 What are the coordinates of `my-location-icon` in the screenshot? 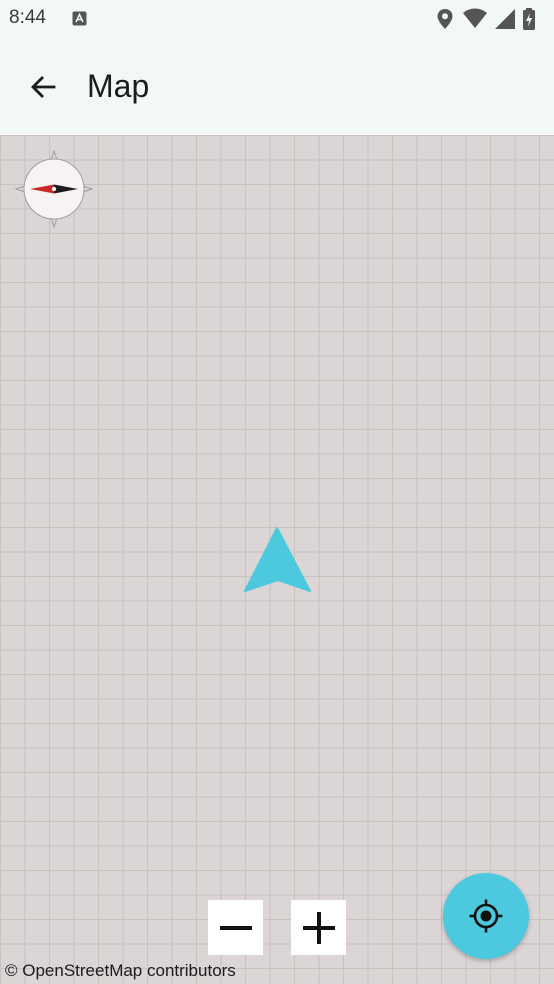 It's located at (486, 916).